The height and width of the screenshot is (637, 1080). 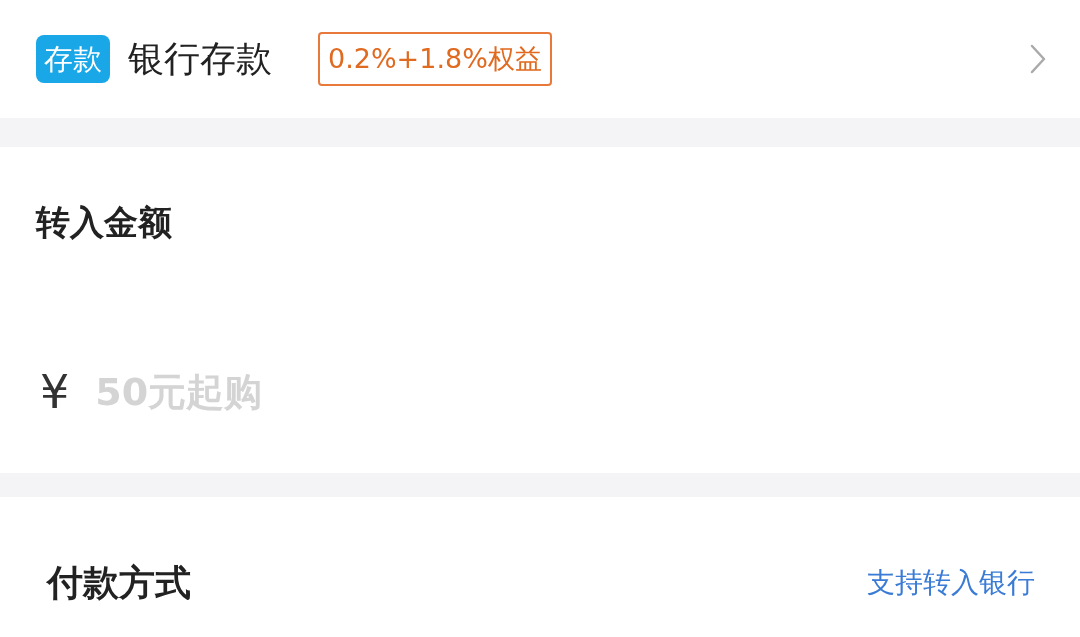 I want to click on supported-banks-link: 支持转入银行, so click(x=951, y=583).